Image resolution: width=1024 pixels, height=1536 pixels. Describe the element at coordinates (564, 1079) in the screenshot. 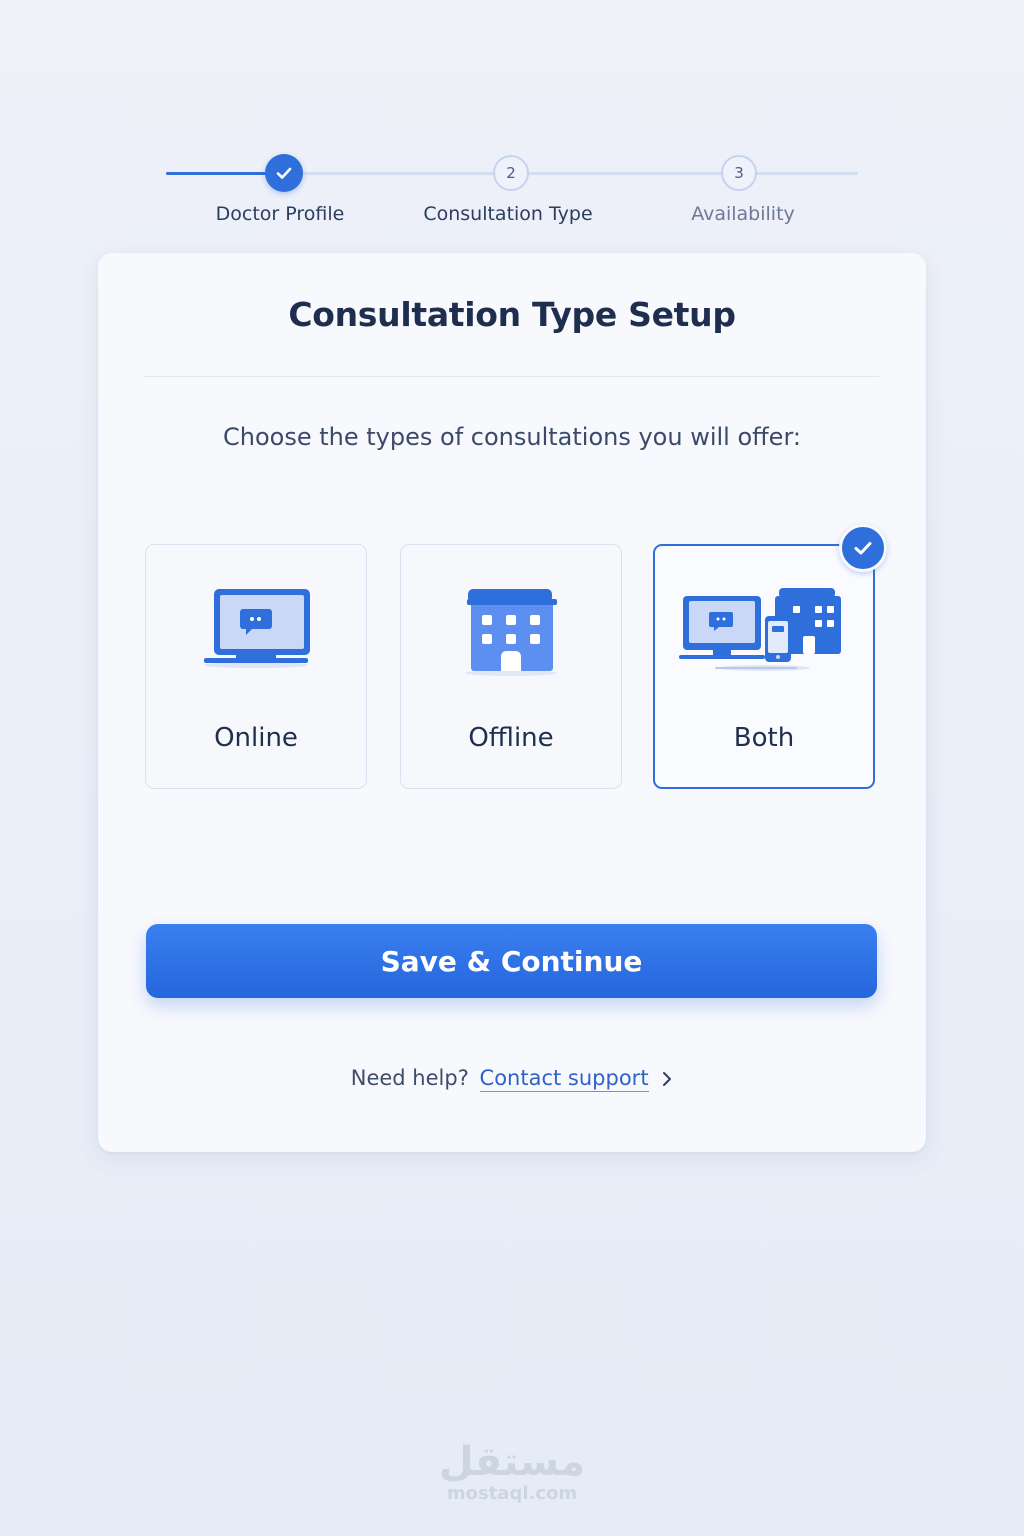

I see `contact-support-link: Contact support` at that location.